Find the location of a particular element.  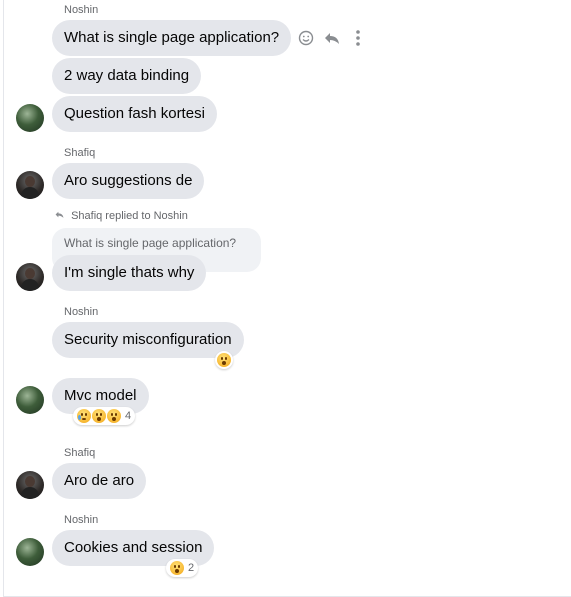

reaction-count: 2 is located at coordinates (191, 568).